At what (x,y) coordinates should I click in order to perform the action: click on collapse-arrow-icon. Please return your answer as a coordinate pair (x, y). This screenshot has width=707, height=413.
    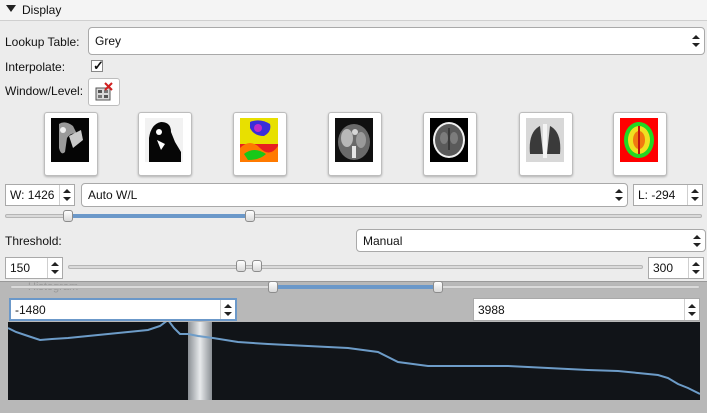
    Looking at the image, I should click on (11, 8).